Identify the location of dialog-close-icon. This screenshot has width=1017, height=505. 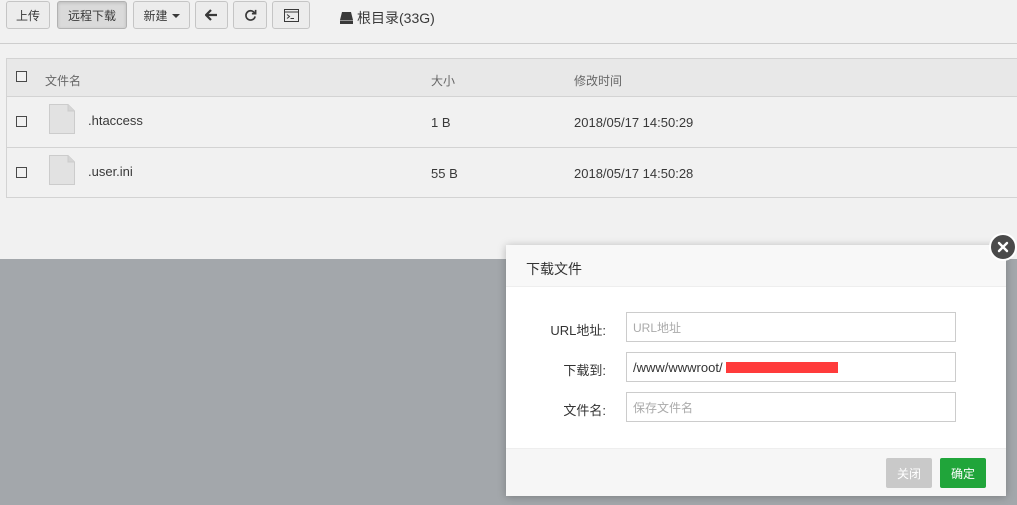
(1003, 247).